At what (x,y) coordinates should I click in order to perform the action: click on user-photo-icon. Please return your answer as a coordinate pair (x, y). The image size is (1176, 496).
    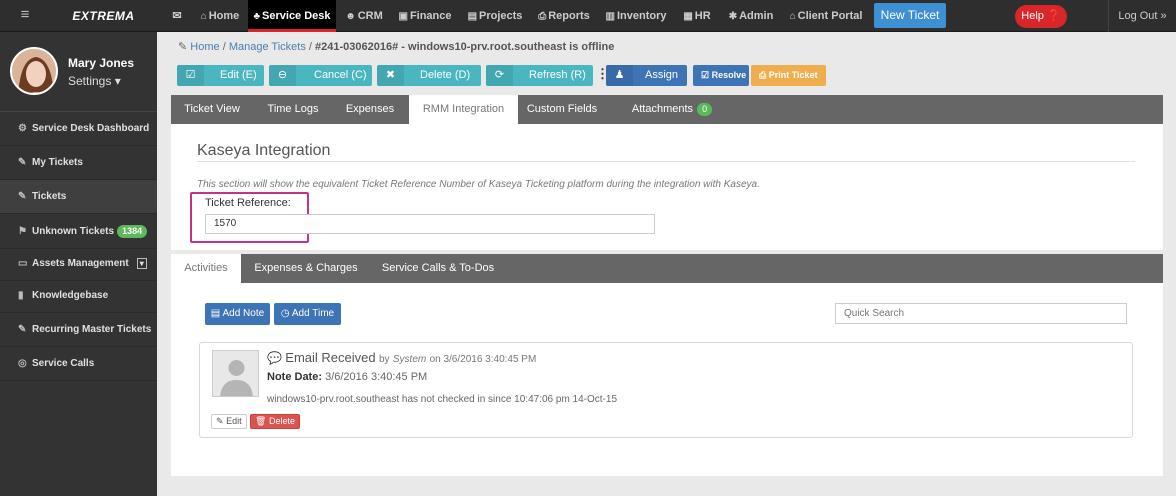
    Looking at the image, I should click on (34, 71).